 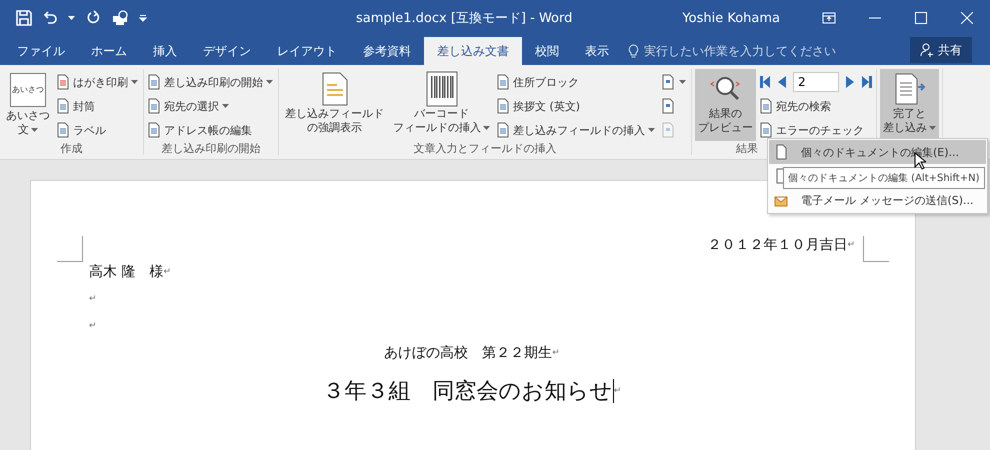 What do you see at coordinates (28, 90) in the screenshot?
I see `greeting-card-icon: あいさつ` at bounding box center [28, 90].